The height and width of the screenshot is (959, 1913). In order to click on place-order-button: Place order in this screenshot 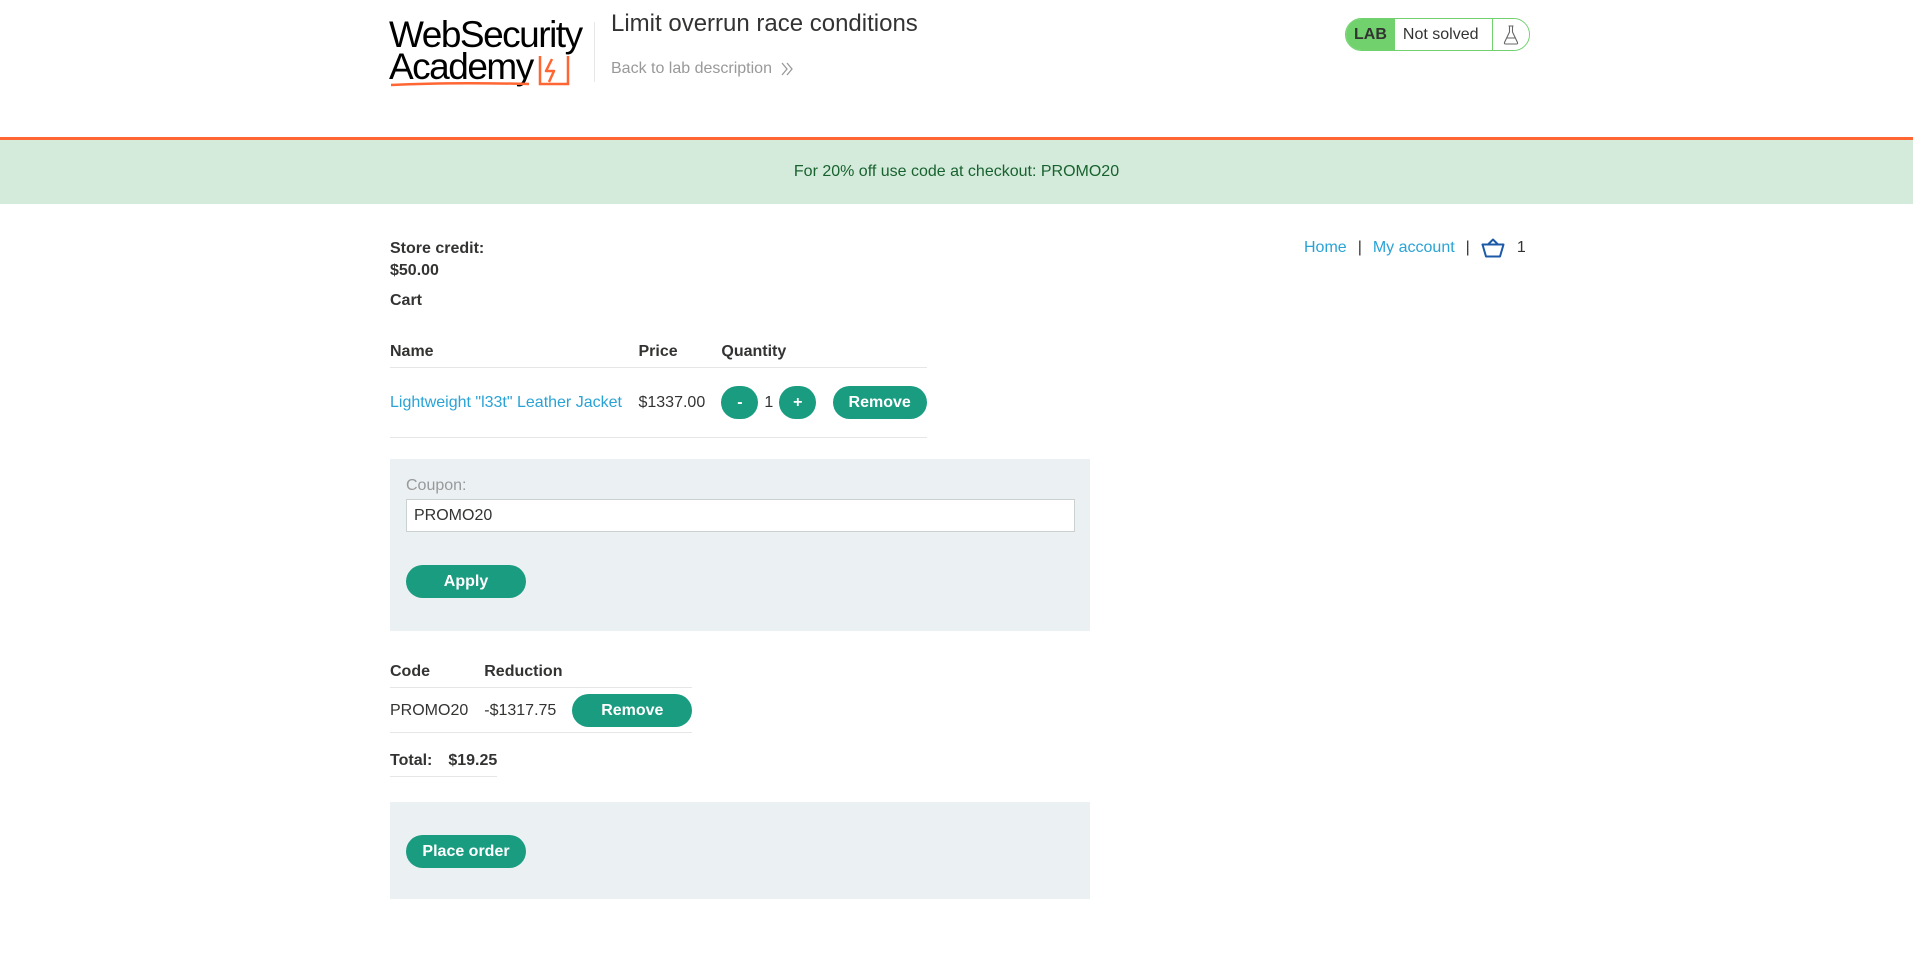, I will do `click(466, 851)`.